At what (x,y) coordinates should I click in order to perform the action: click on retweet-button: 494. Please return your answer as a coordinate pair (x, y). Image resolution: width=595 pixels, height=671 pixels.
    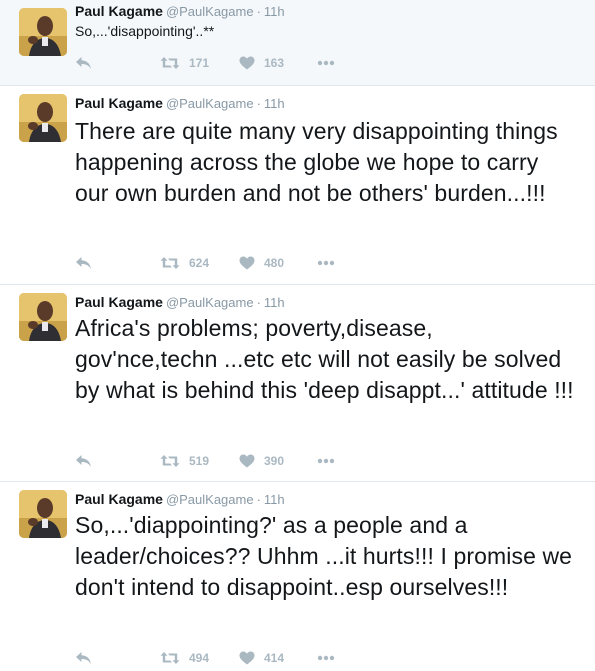
    Looking at the image, I should click on (184, 658).